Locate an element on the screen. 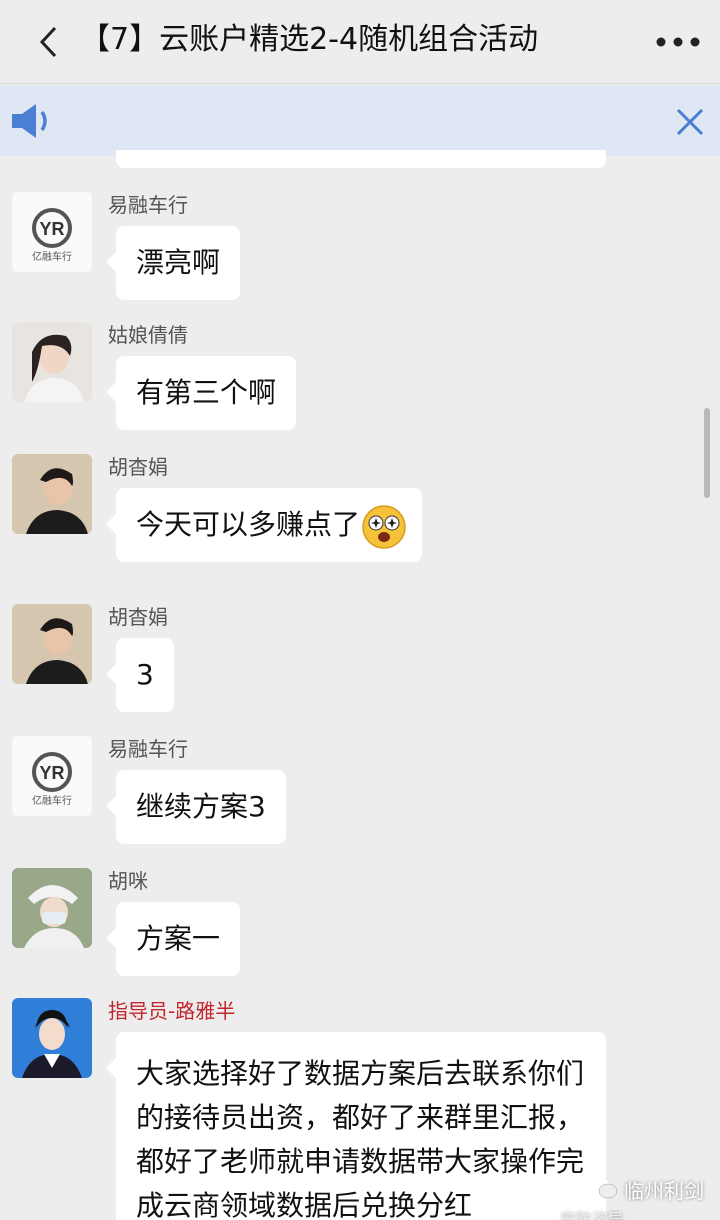  message-bubble: 有第三个啊 is located at coordinates (201, 393).